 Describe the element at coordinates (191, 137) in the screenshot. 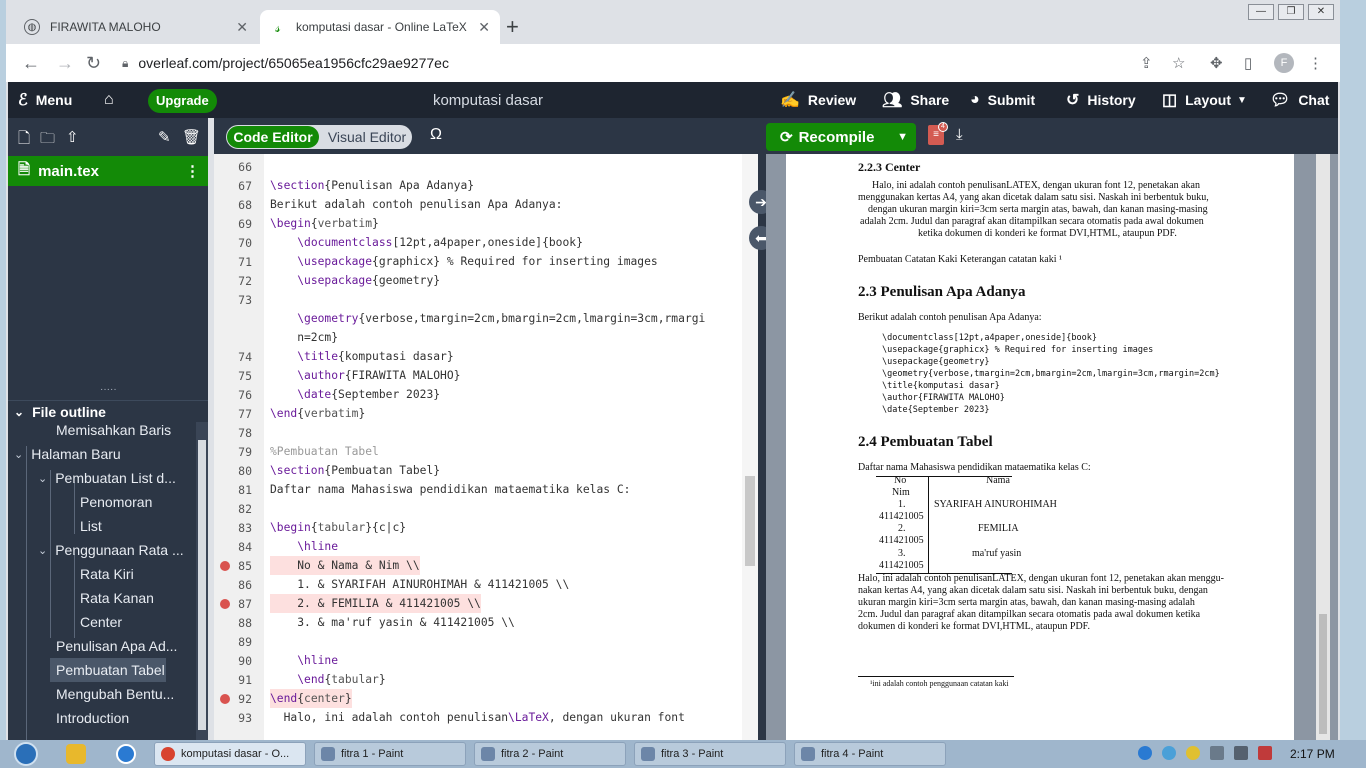

I see `delete-trash-icon: 🗑` at that location.